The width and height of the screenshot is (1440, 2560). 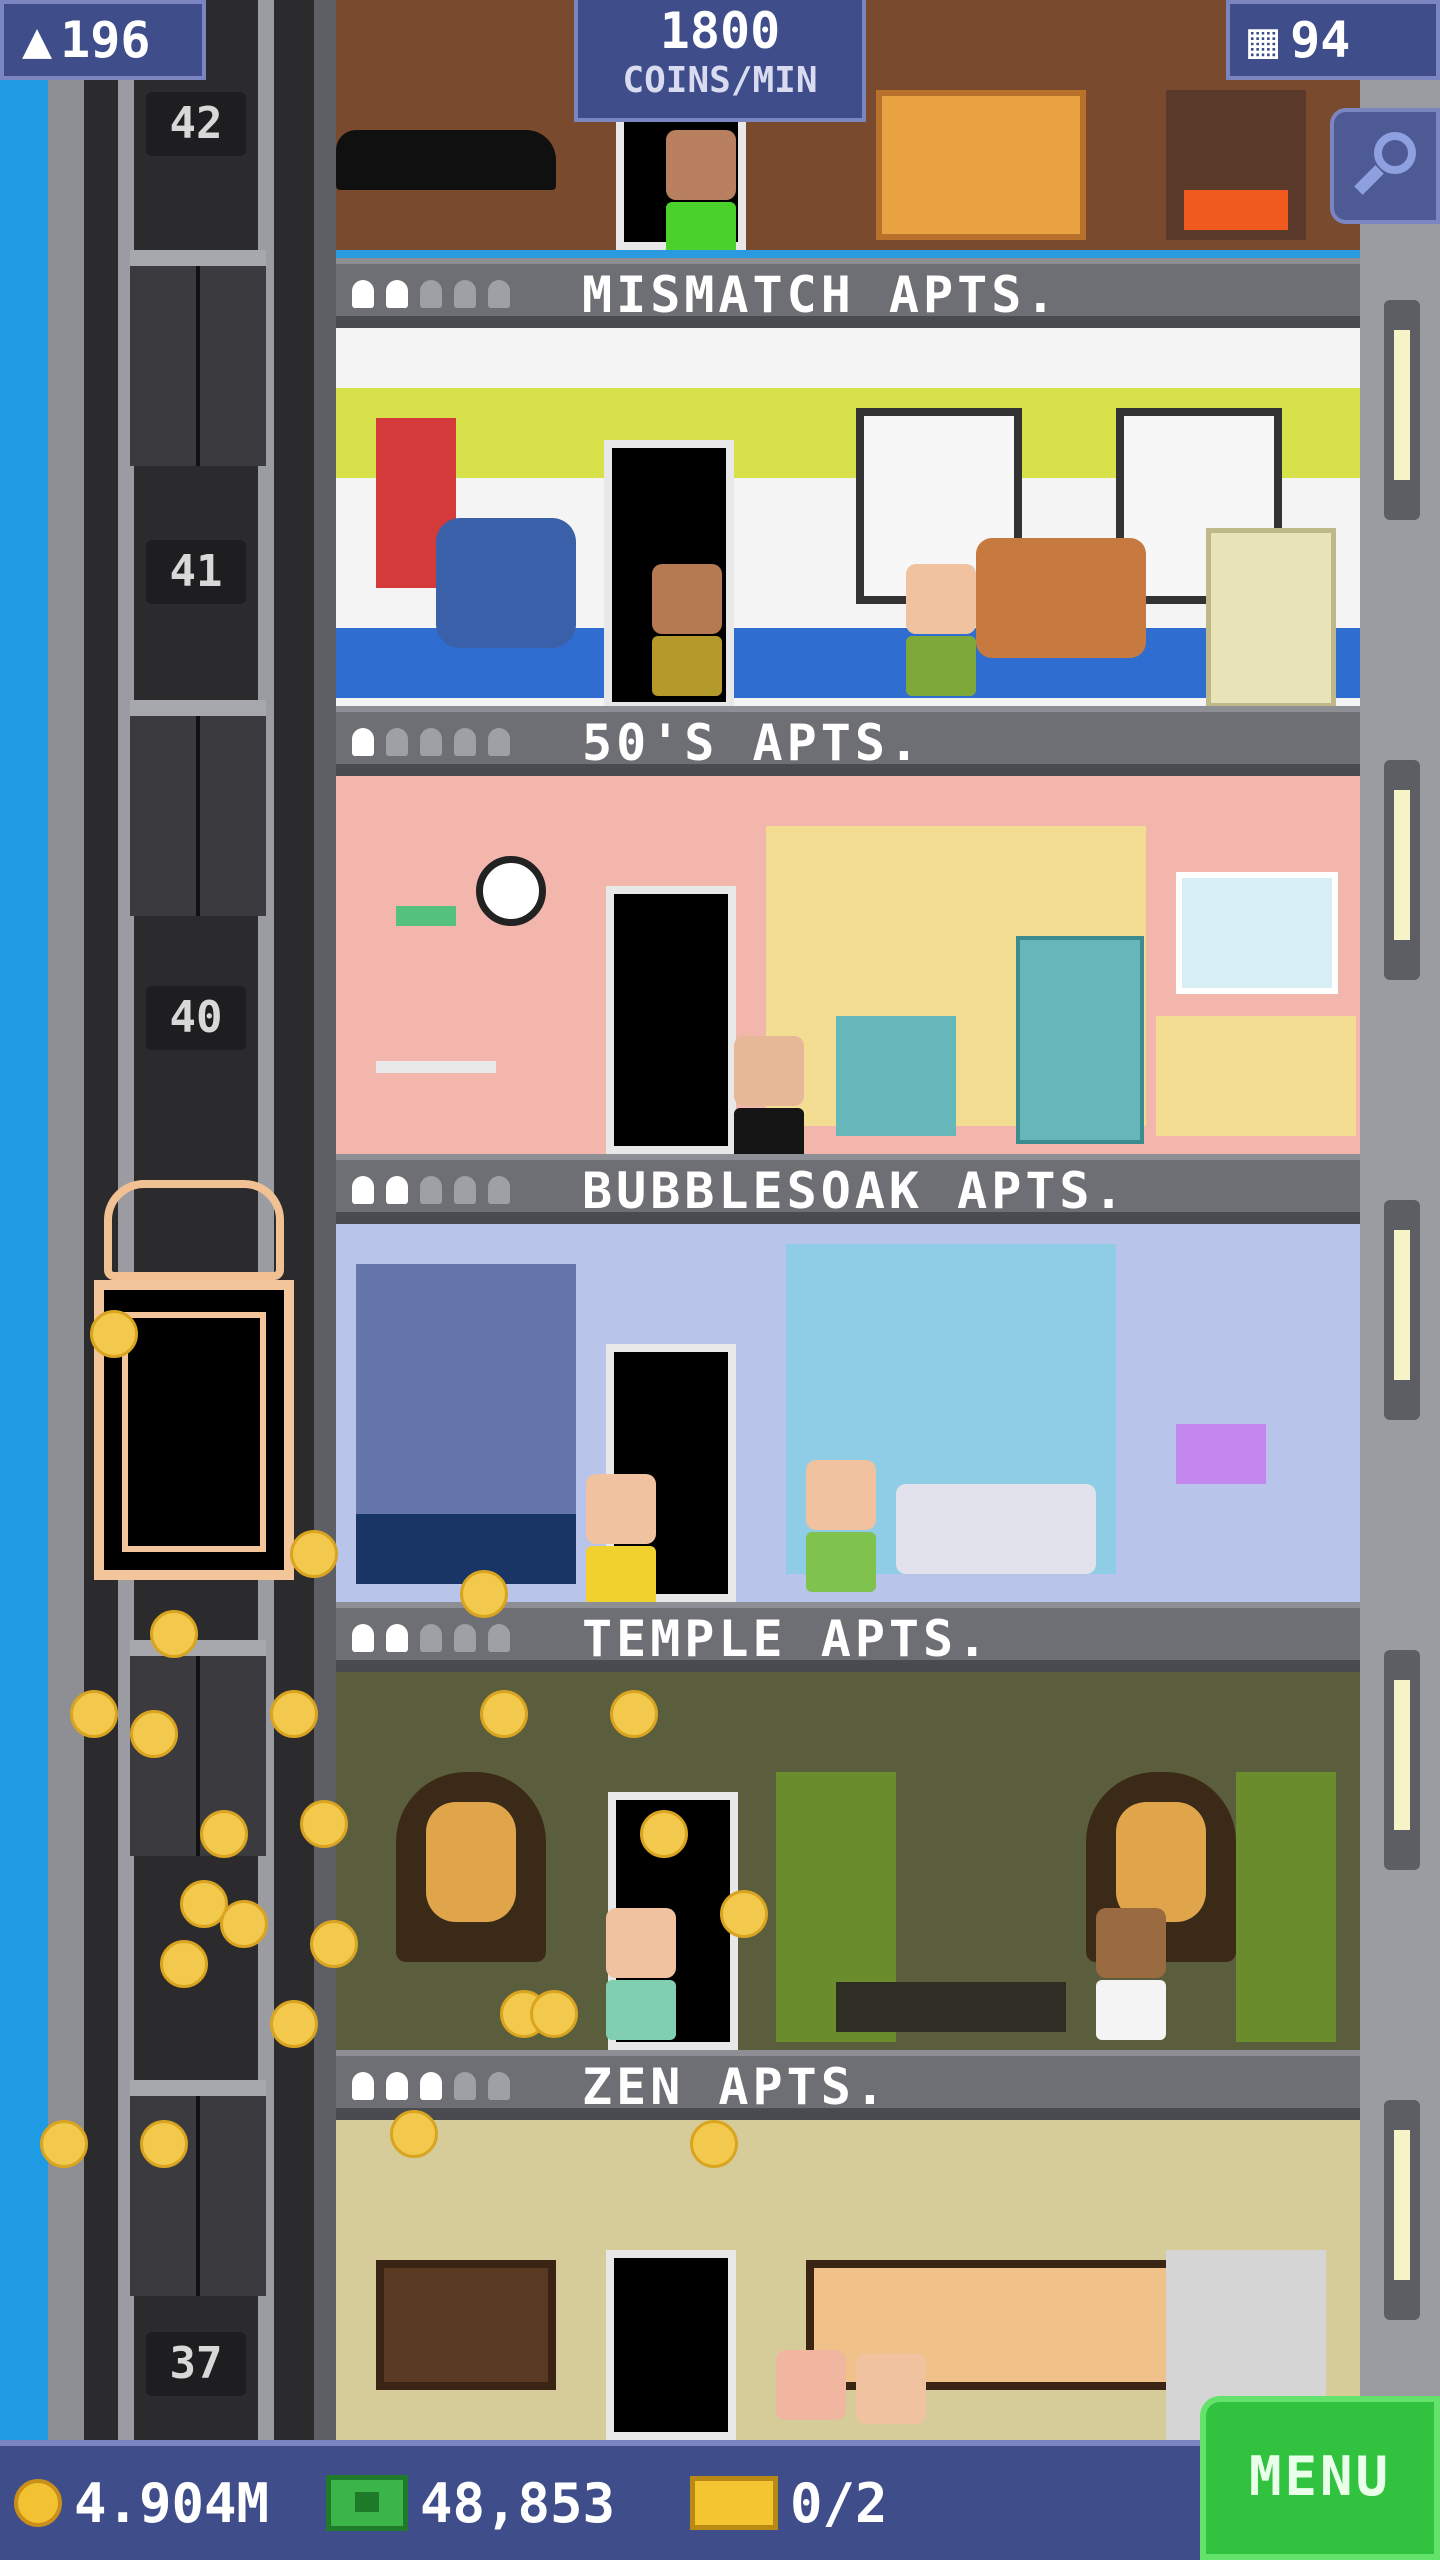 What do you see at coordinates (1286, 1907) in the screenshot?
I see `plant-icon` at bounding box center [1286, 1907].